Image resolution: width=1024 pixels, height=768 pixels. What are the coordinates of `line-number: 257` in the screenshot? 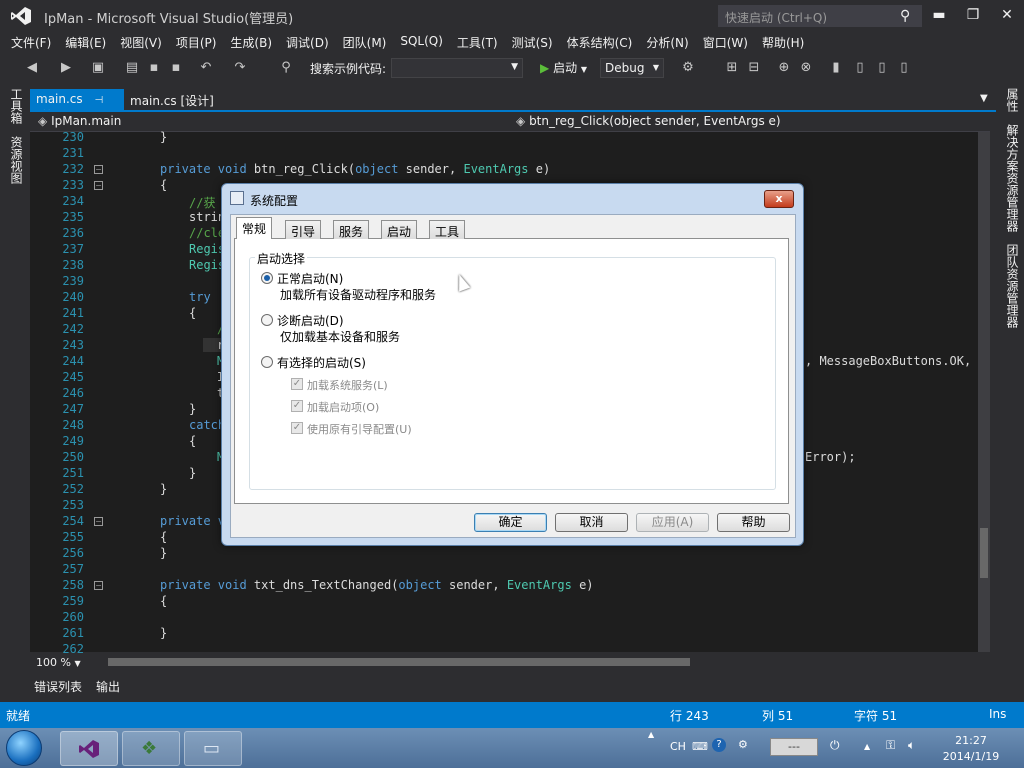 It's located at (73, 569).